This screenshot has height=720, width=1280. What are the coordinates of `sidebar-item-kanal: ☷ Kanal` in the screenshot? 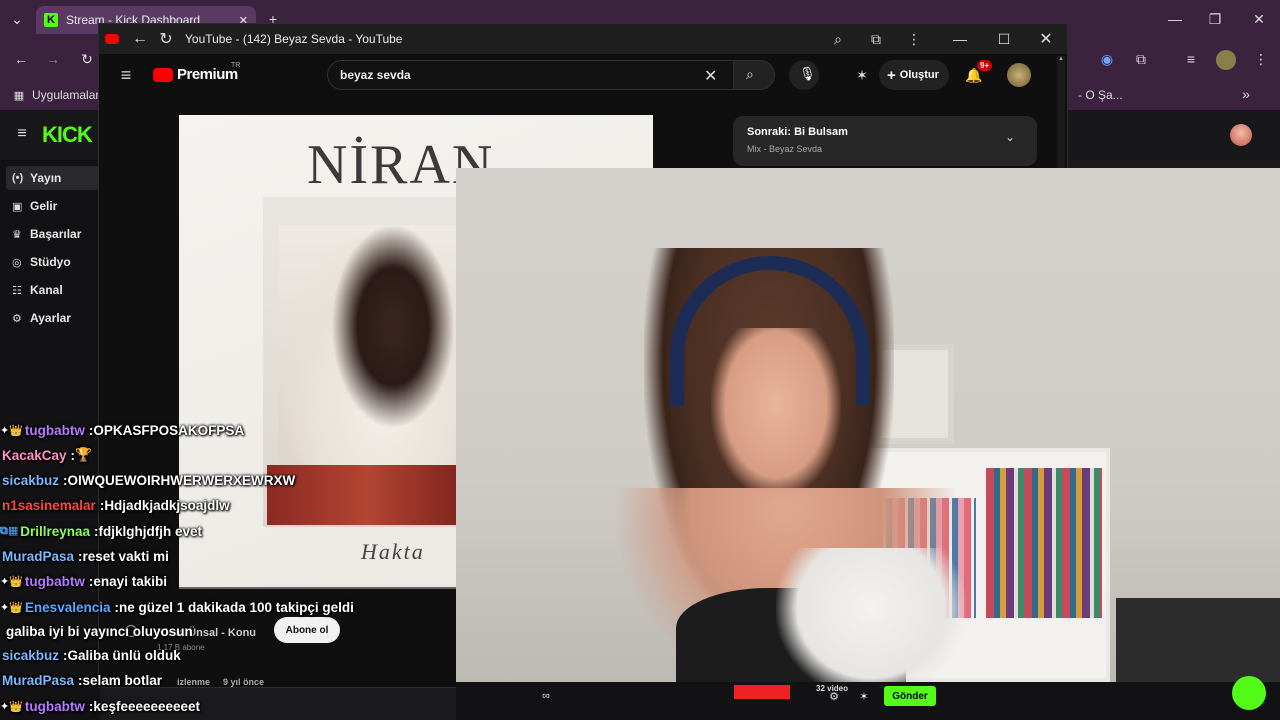 It's located at (53, 290).